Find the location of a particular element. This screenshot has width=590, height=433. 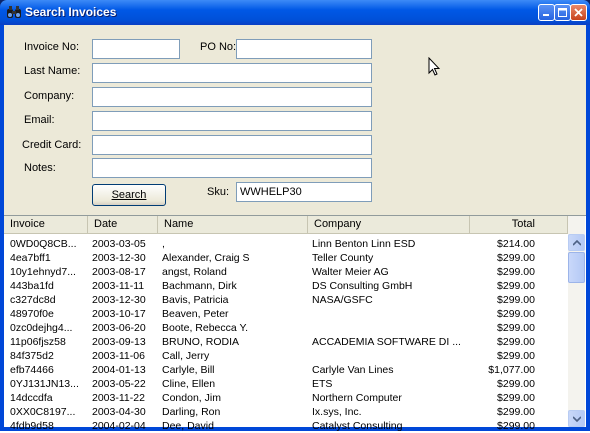

cell-name: Condon, Jim is located at coordinates (191, 398).